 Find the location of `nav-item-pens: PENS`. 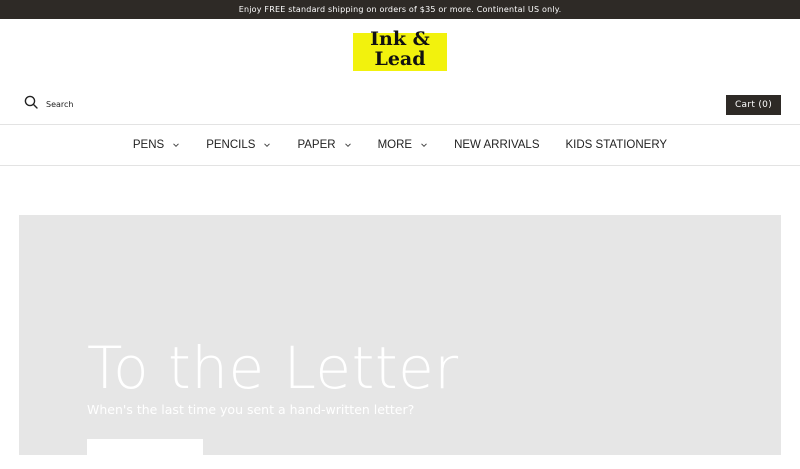

nav-item-pens: PENS is located at coordinates (156, 145).